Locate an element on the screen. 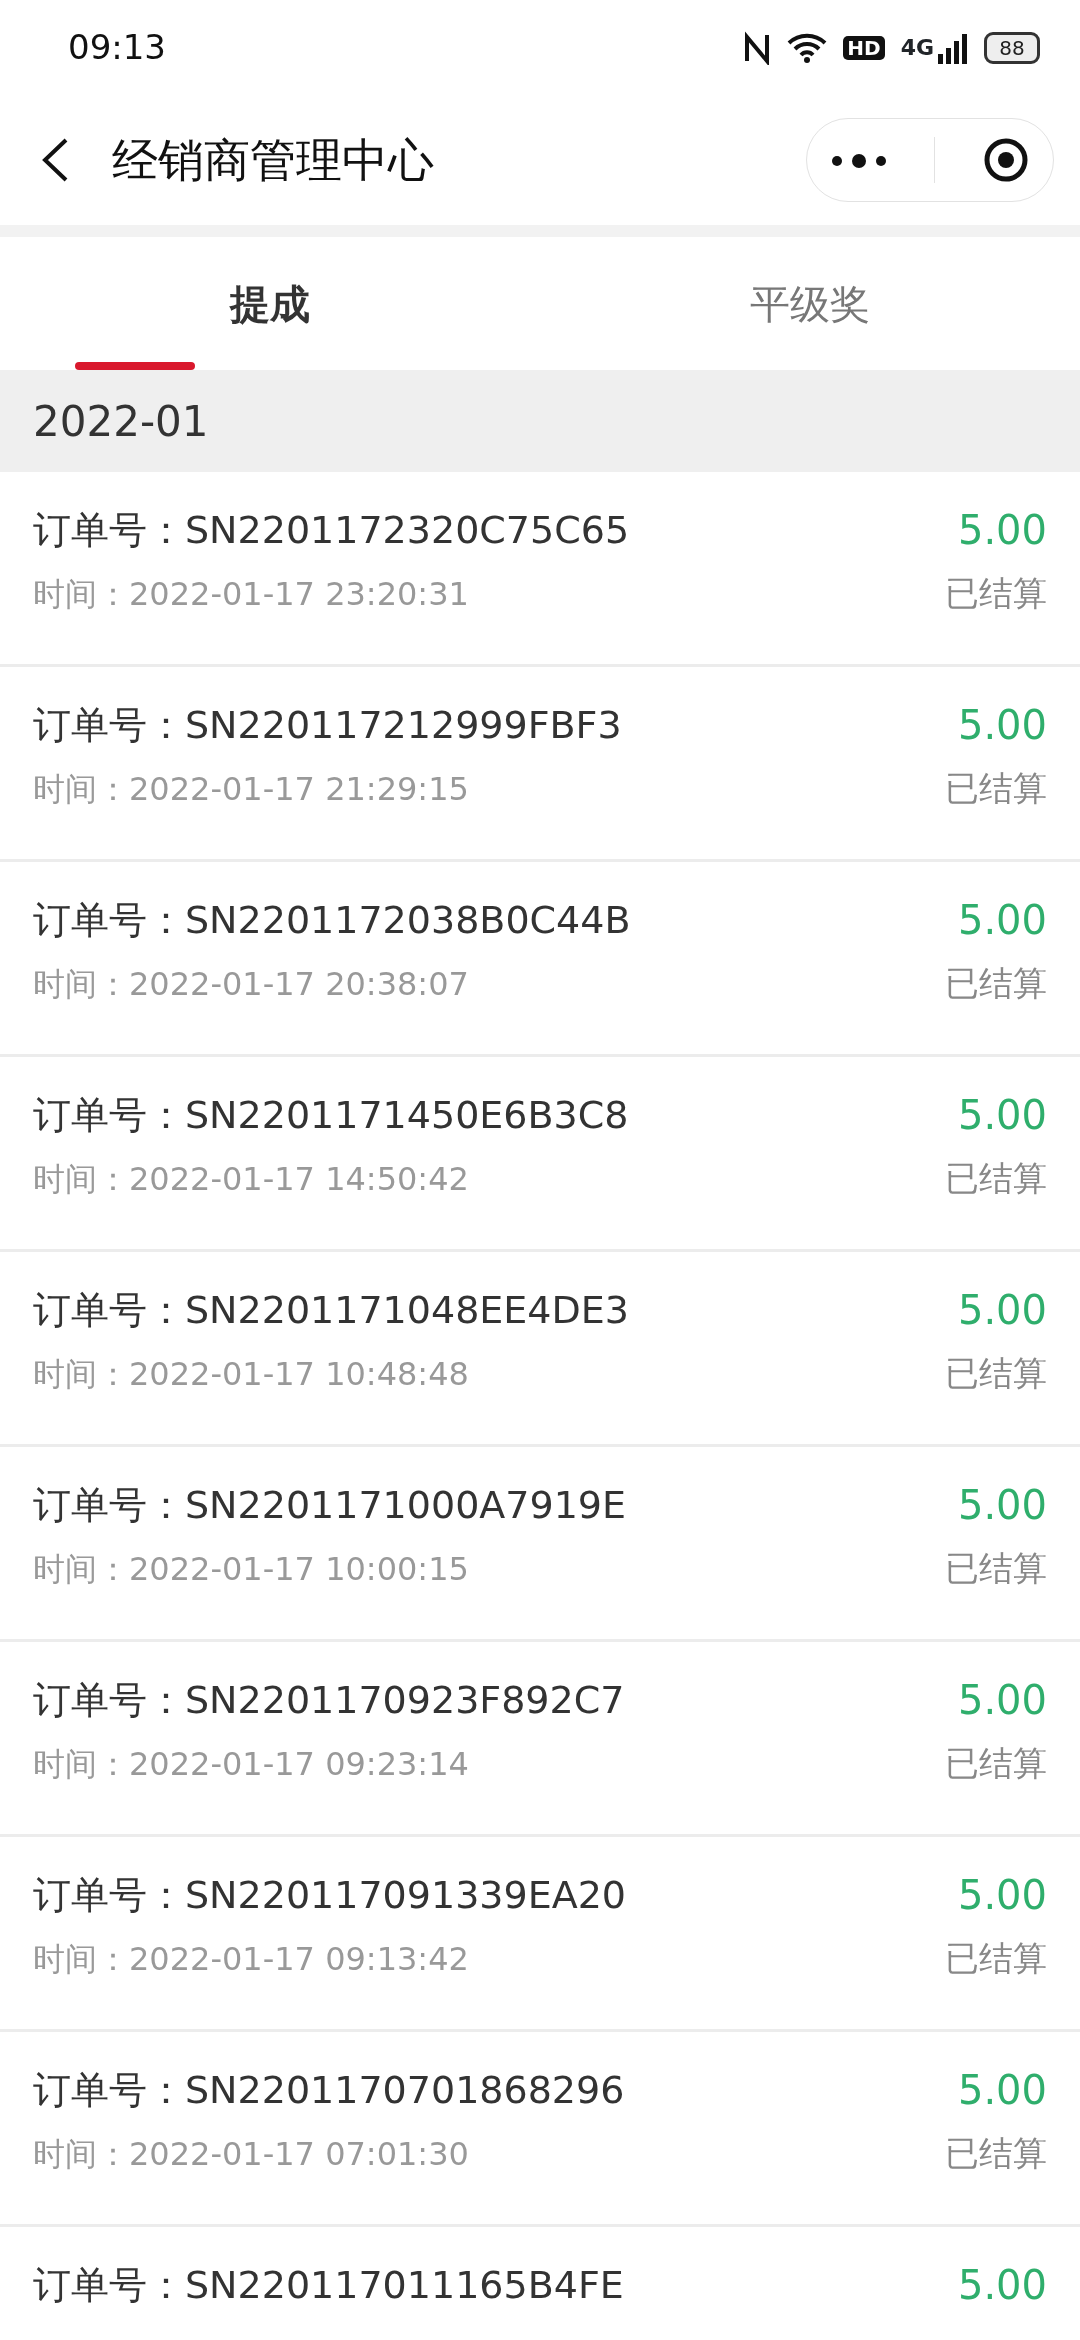 This screenshot has width=1080, height=2340. order-time: 时间：2022-01-17 10:48:48 is located at coordinates (251, 1374).